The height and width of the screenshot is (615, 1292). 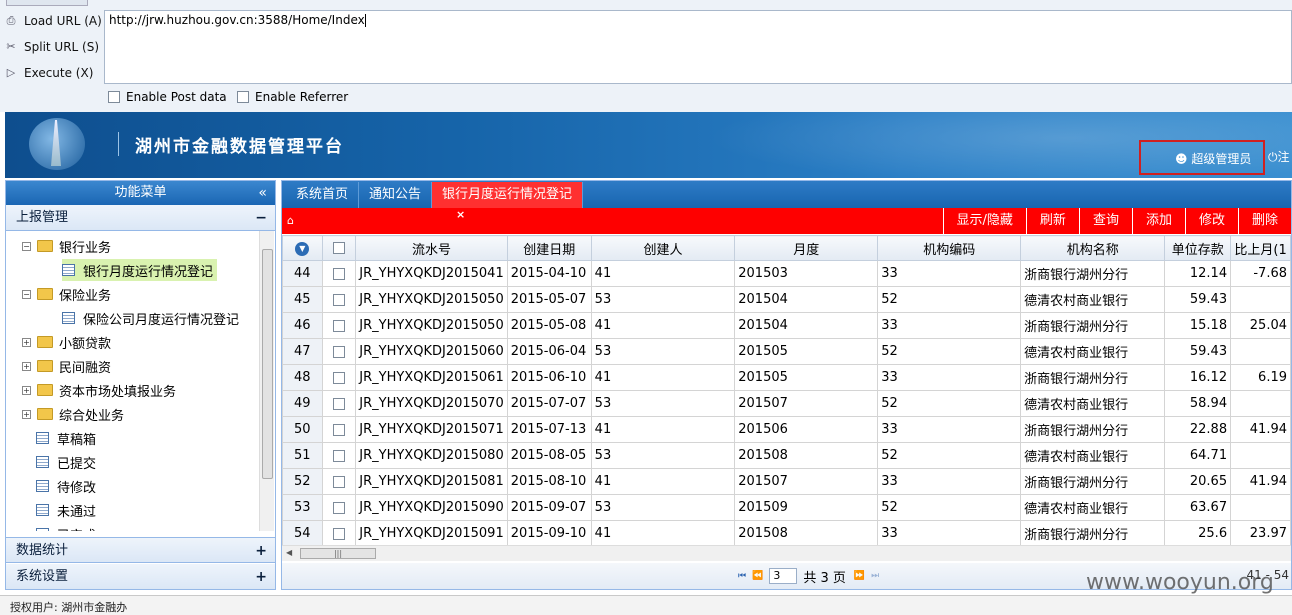 I want to click on tree-item: − 银行业务, so click(x=66, y=246).